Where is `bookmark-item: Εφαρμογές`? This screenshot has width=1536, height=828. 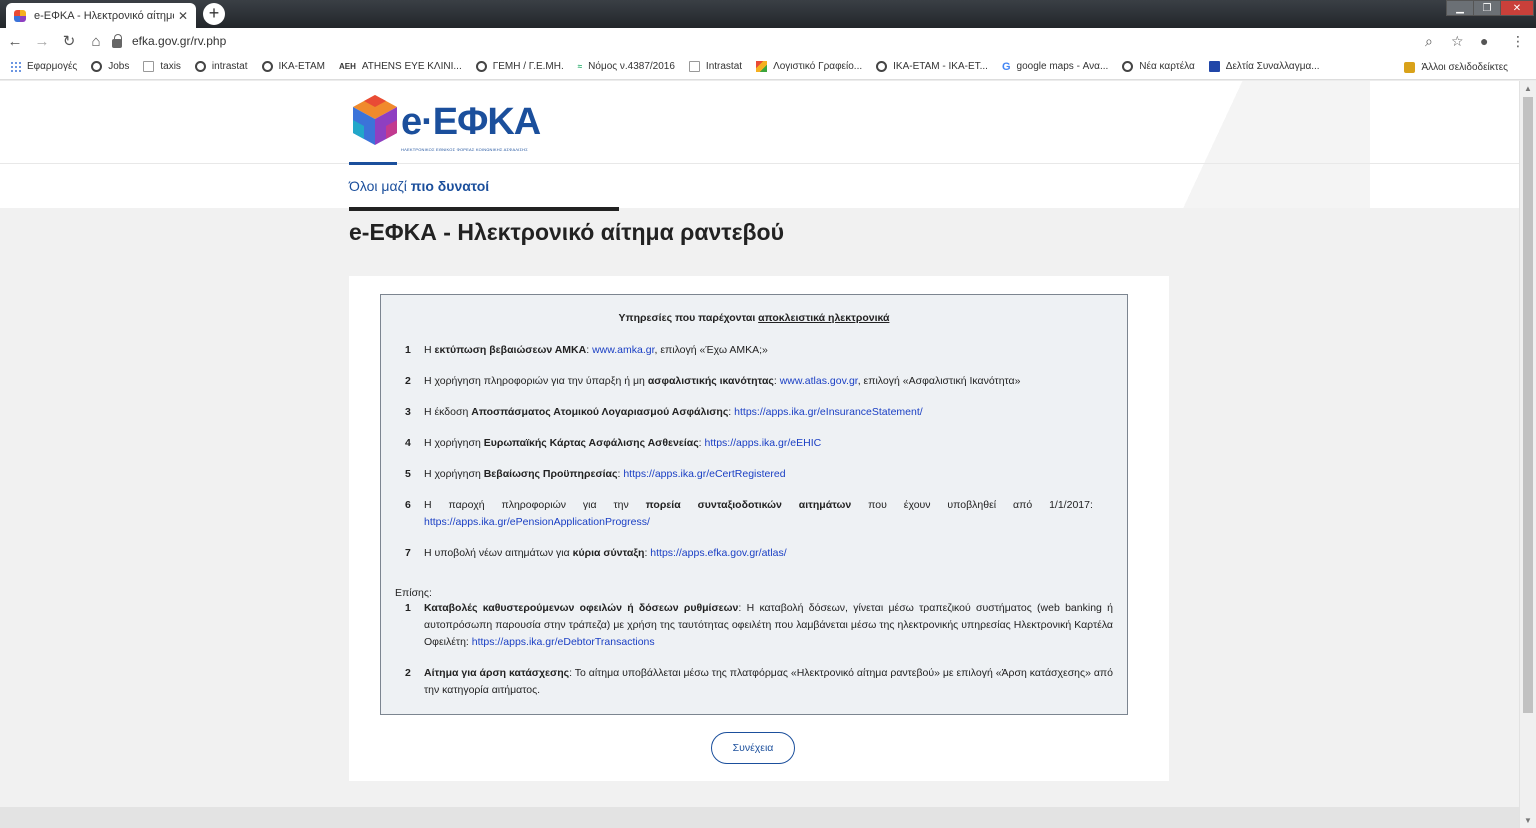
bookmark-item: Εφαρμογές is located at coordinates (43, 66).